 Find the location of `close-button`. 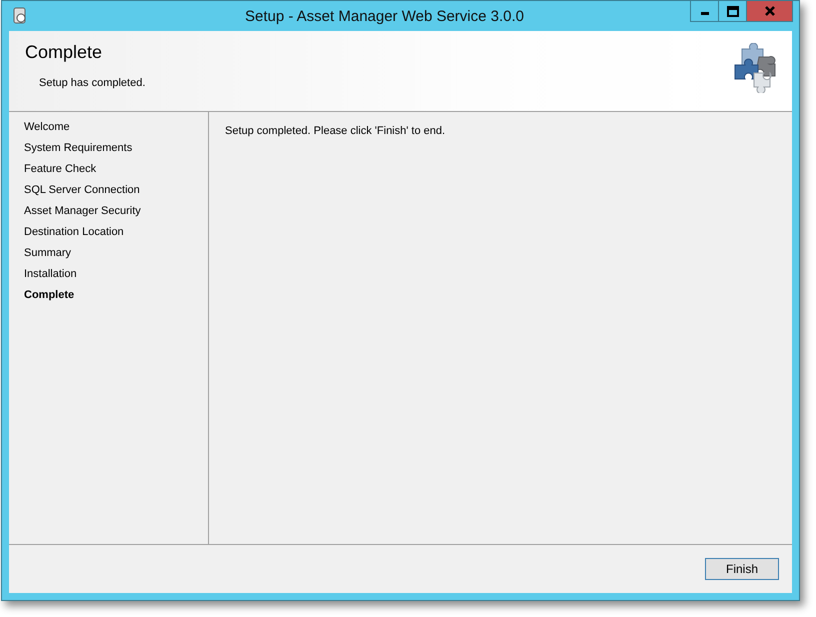

close-button is located at coordinates (769, 11).